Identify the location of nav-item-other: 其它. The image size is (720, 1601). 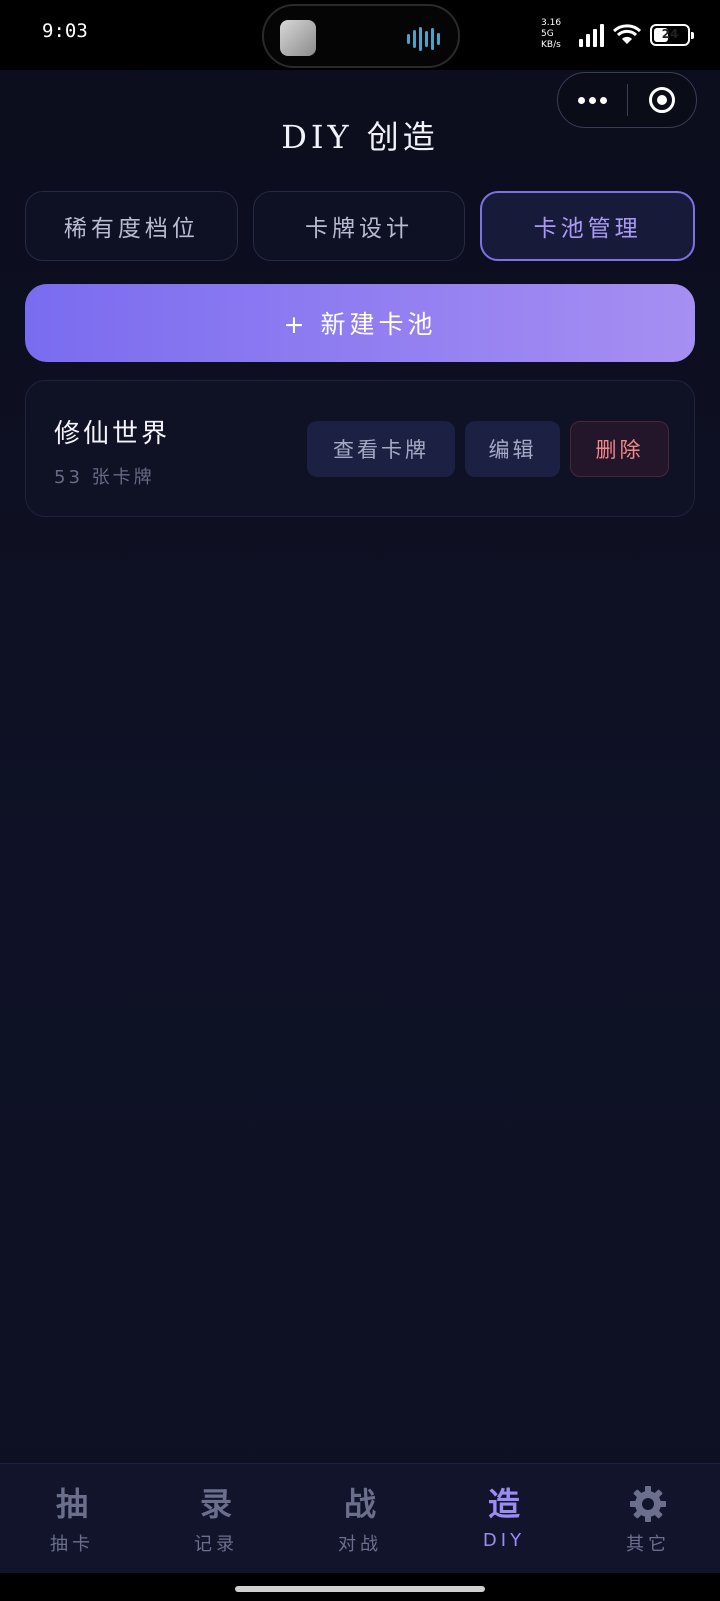
(648, 1519).